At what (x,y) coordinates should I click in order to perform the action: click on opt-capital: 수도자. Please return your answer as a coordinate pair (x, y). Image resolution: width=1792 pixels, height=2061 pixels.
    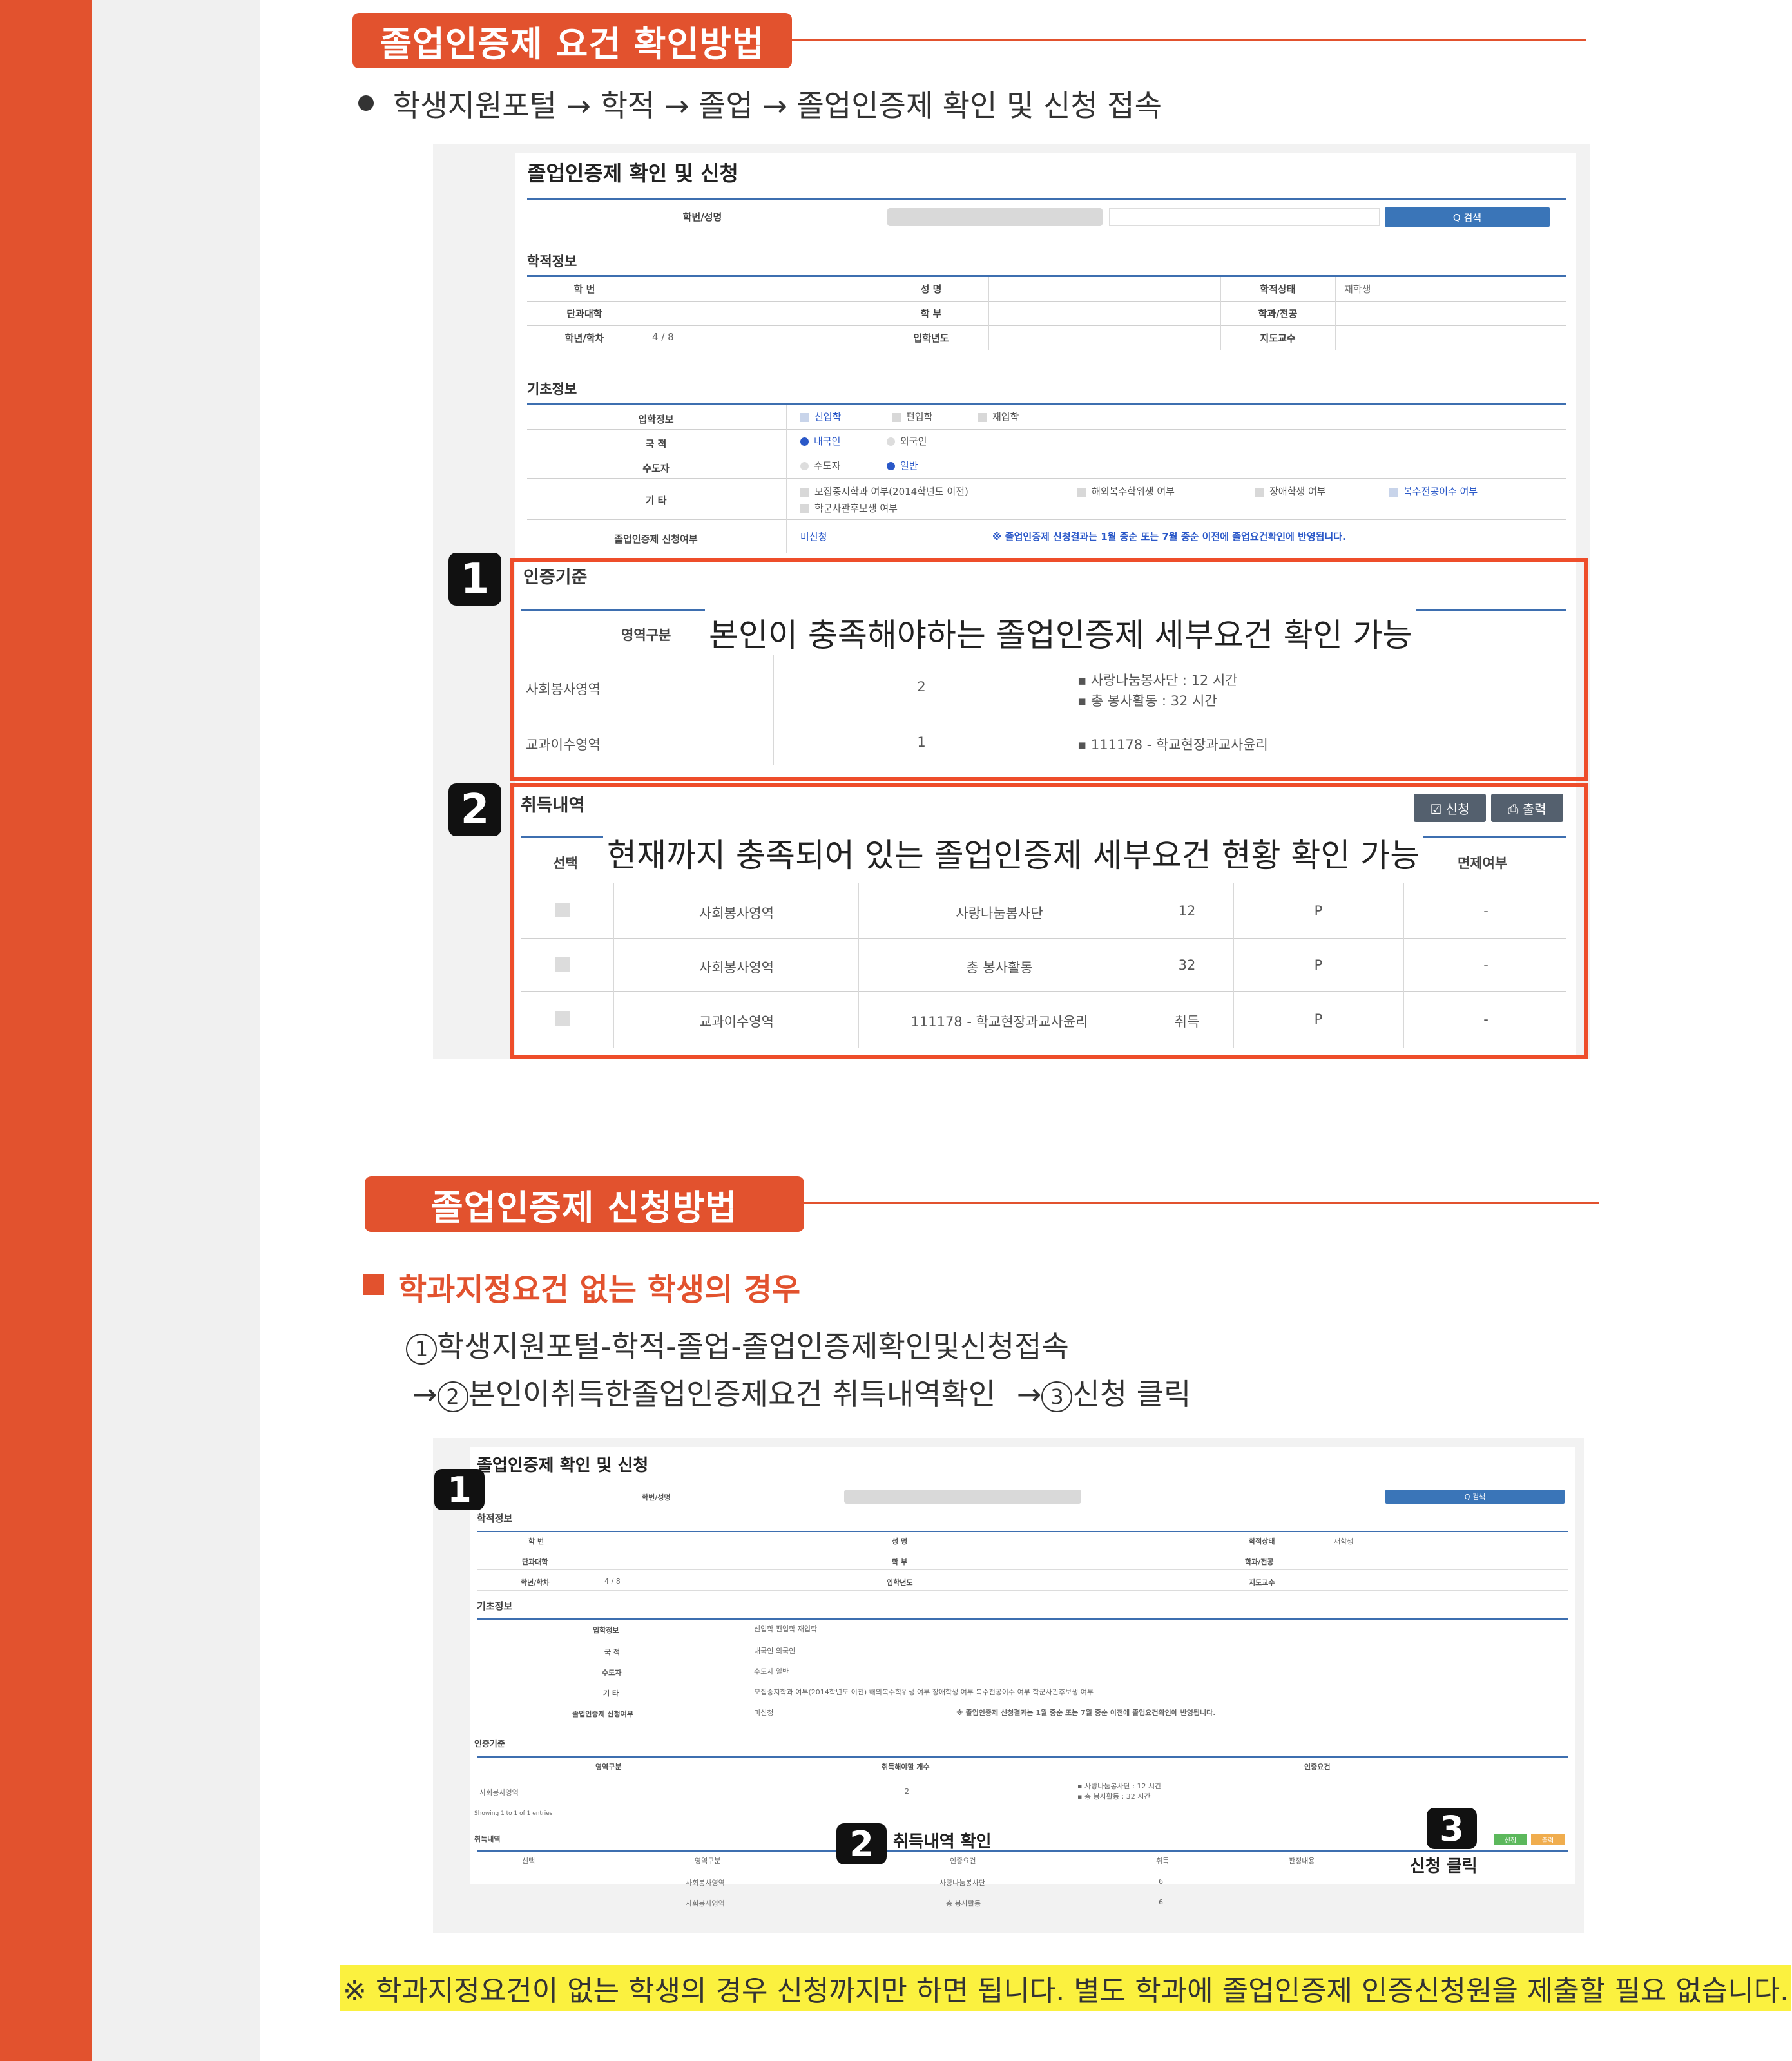
    Looking at the image, I should click on (820, 465).